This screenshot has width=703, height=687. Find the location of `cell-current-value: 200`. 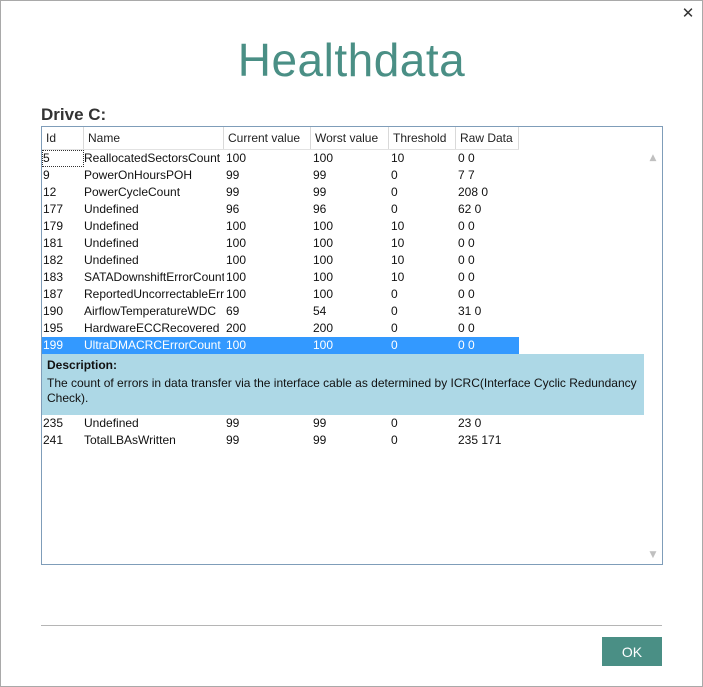

cell-current-value: 200 is located at coordinates (236, 328).